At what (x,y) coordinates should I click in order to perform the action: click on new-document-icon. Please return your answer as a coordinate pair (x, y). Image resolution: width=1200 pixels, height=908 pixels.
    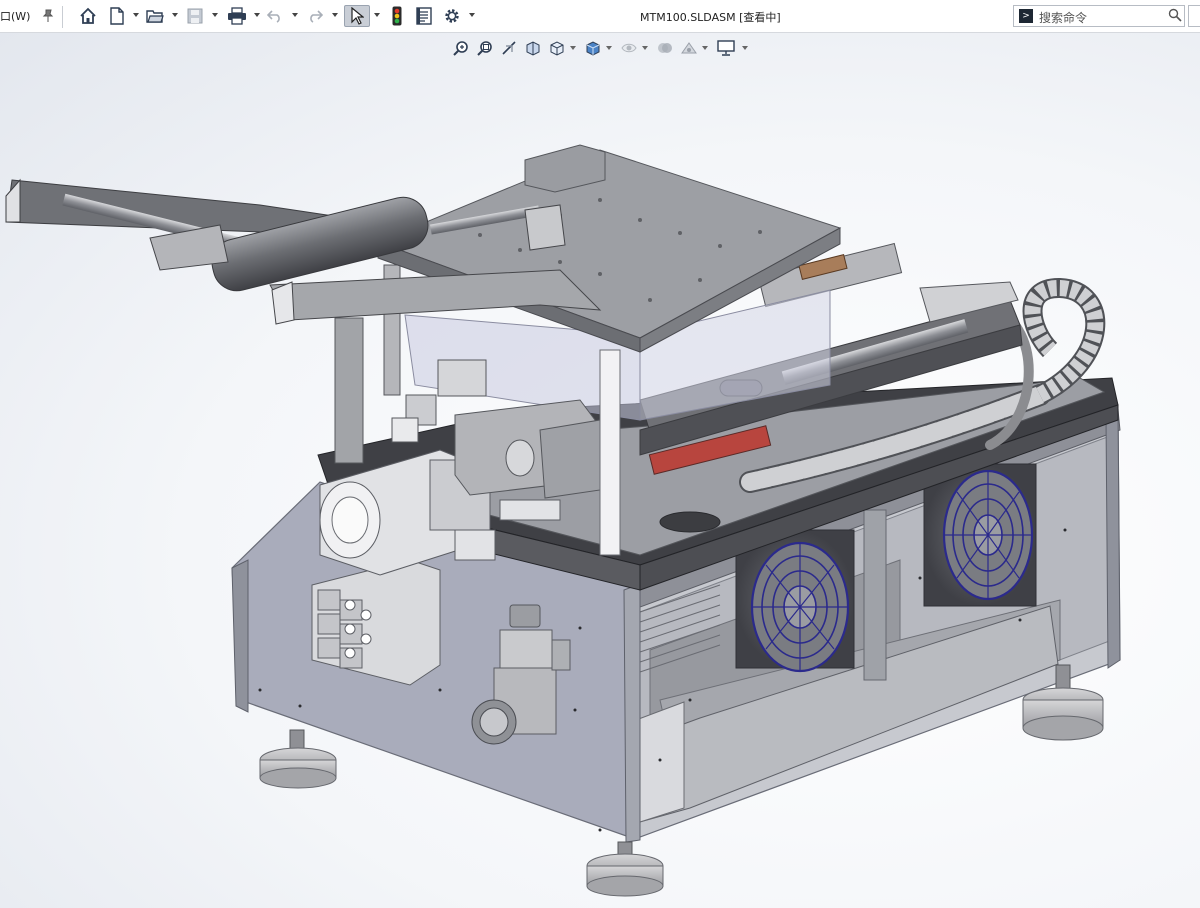
    Looking at the image, I should click on (117, 16).